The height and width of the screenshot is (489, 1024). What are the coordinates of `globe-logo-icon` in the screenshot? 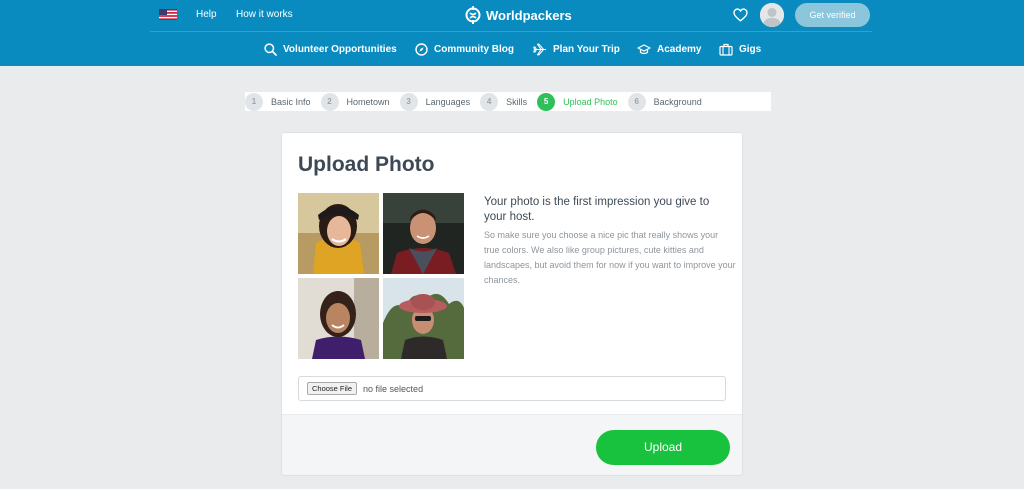 It's located at (473, 15).